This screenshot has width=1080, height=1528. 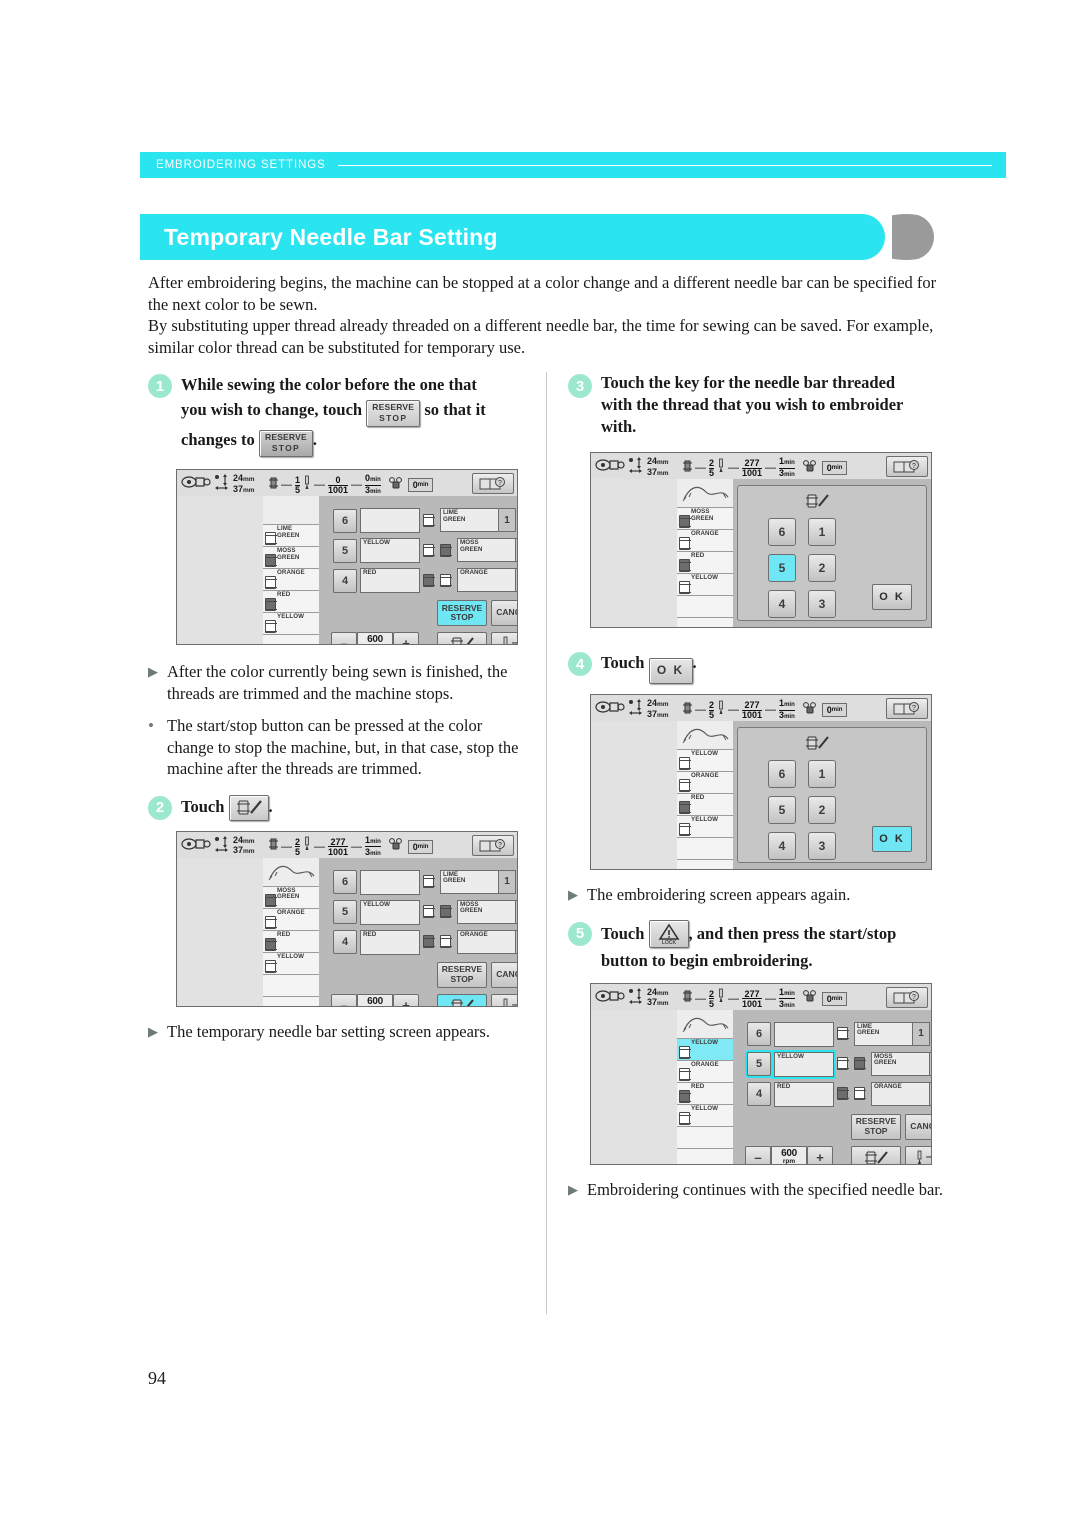 I want to click on thread-list-item: LIMEGREEN1, so click(x=295, y=536).